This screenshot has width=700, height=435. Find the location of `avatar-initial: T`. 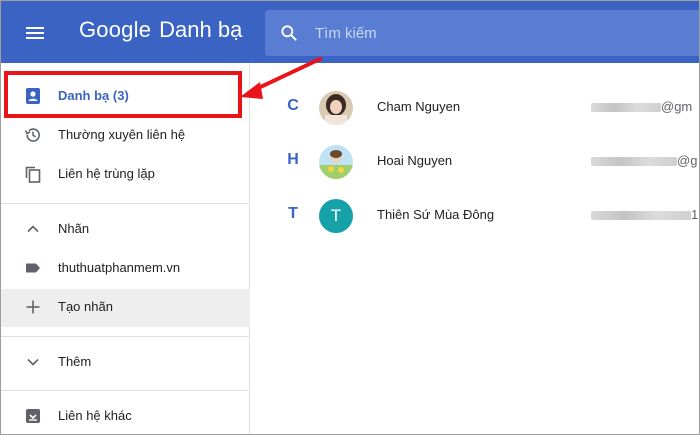

avatar-initial: T is located at coordinates (336, 216).